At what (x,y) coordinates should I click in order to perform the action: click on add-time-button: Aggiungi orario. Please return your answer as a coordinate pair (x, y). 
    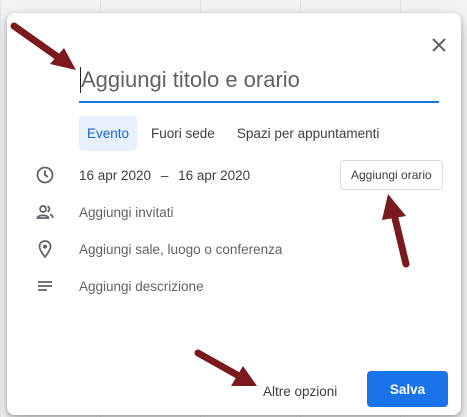
    Looking at the image, I should click on (391, 175).